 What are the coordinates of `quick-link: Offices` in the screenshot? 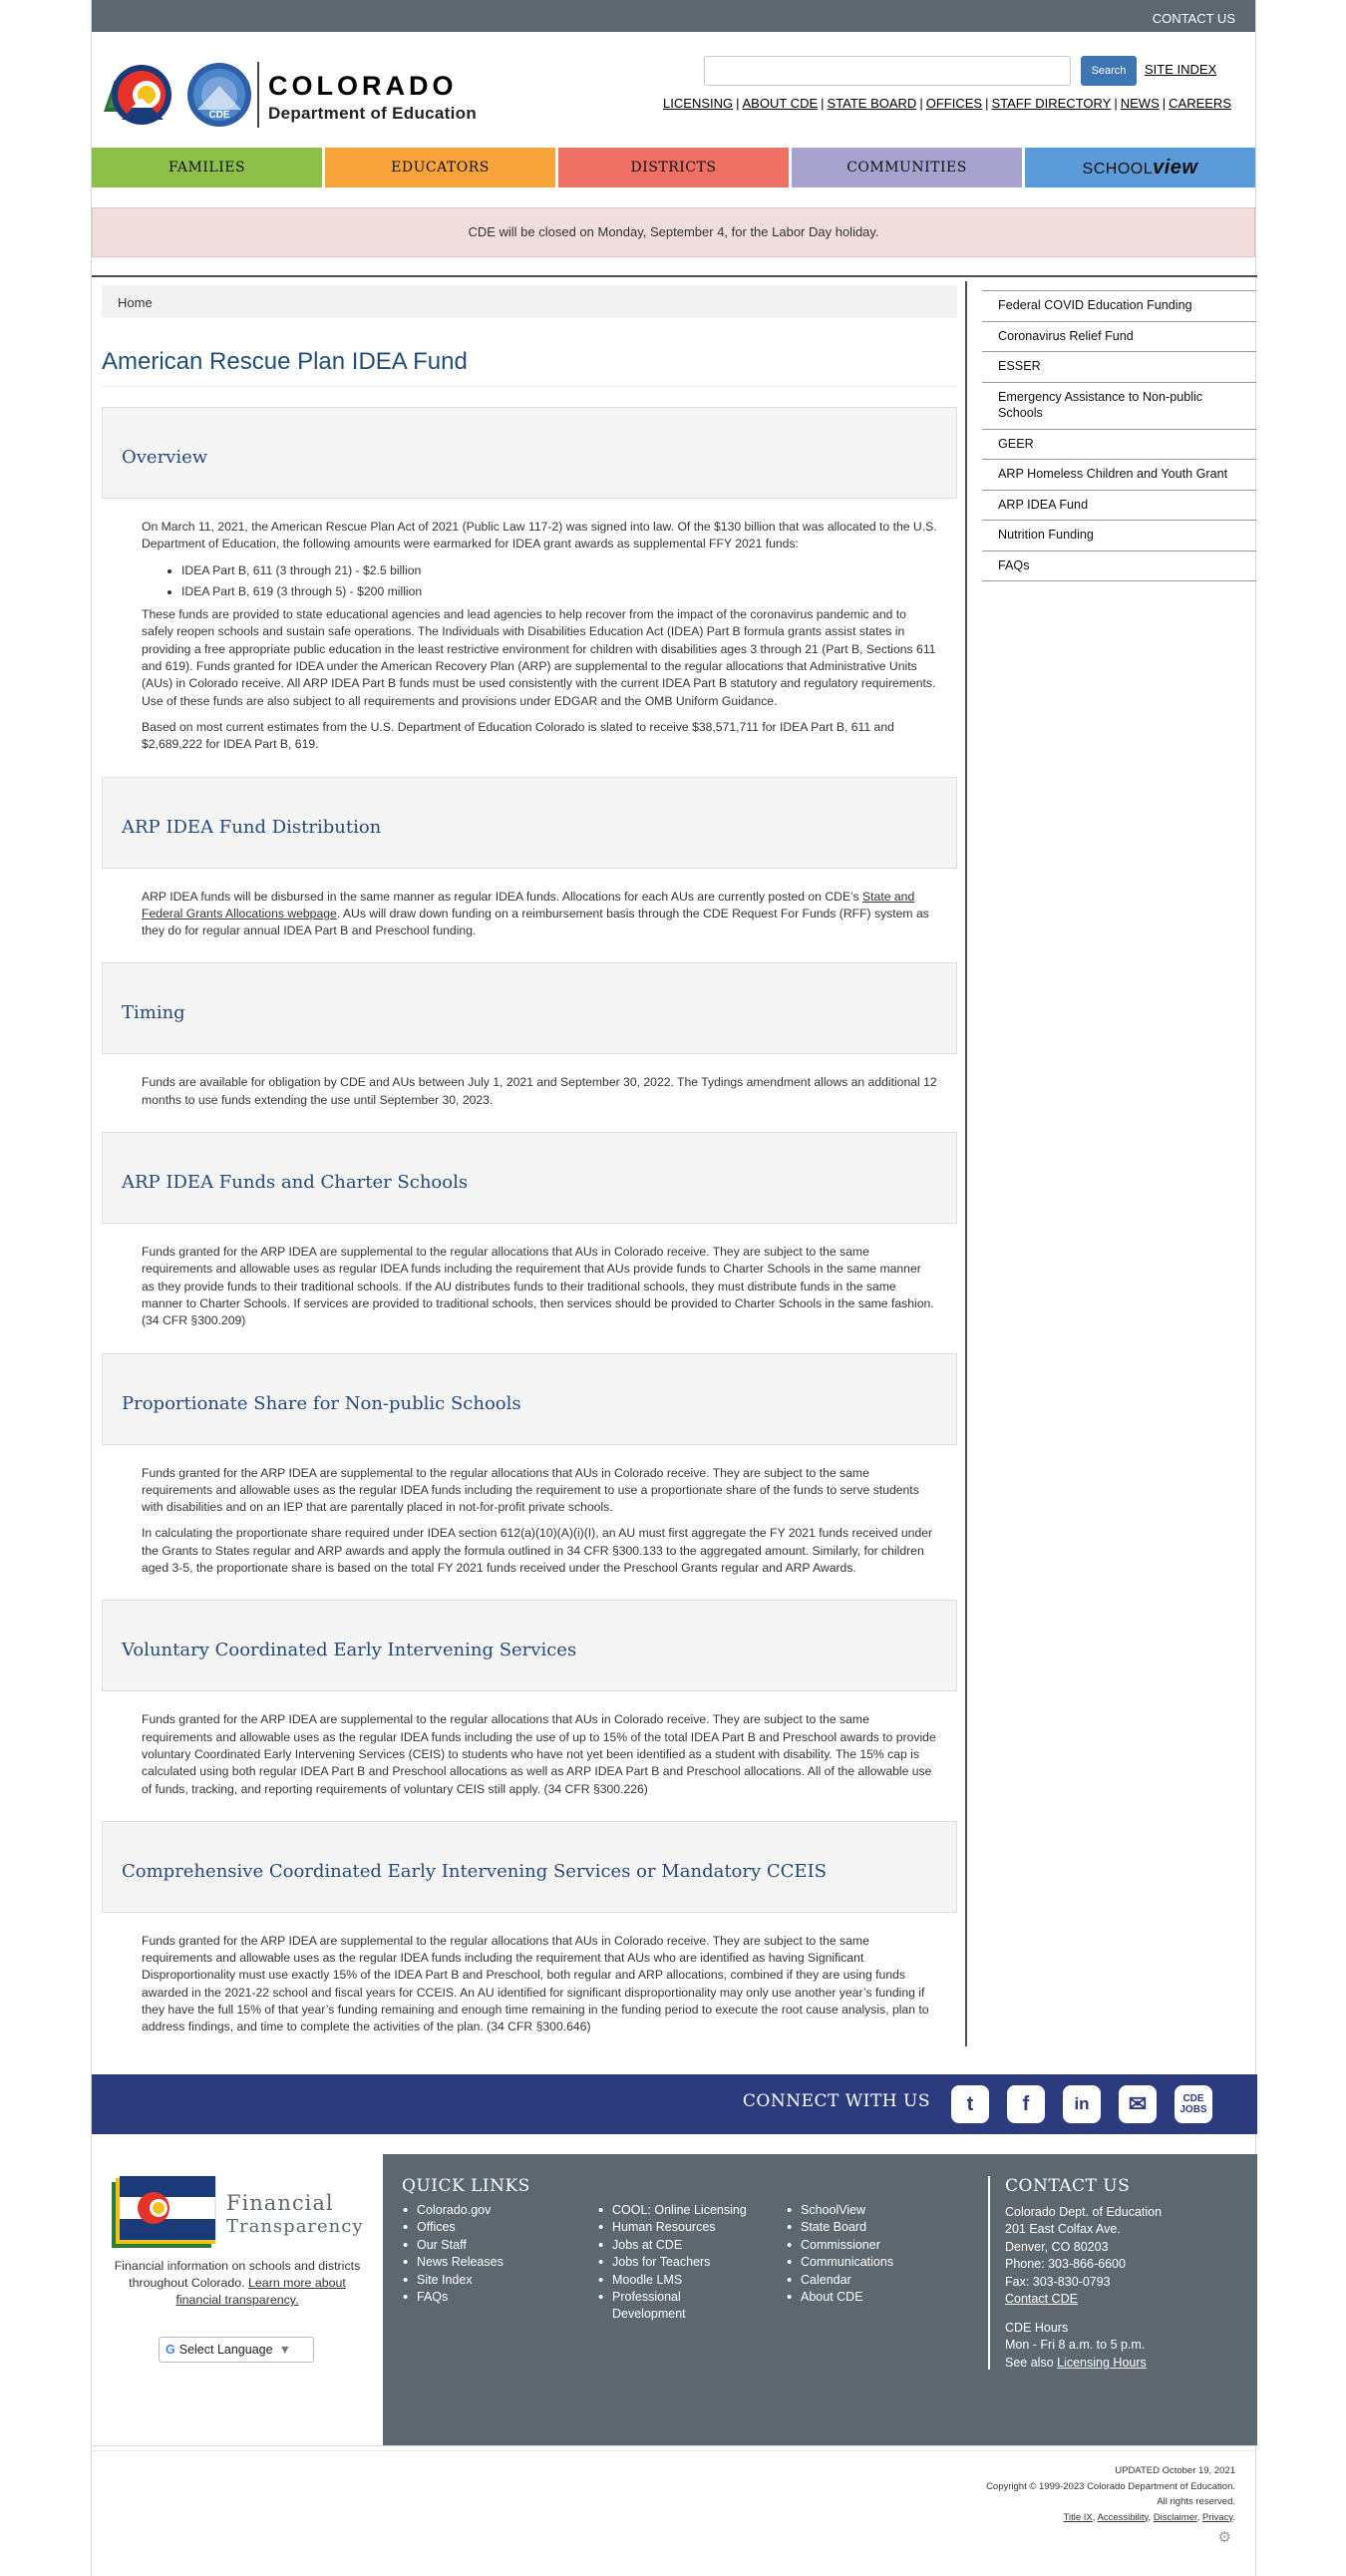 It's located at (492, 2228).